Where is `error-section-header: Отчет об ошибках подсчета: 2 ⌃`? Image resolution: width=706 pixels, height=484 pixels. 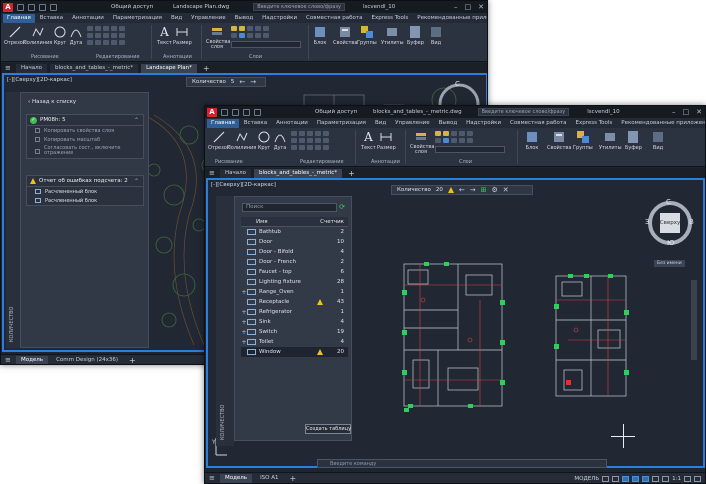
error-section-header: Отчет об ошибках подсчета: 2 ⌃ is located at coordinates (85, 181).